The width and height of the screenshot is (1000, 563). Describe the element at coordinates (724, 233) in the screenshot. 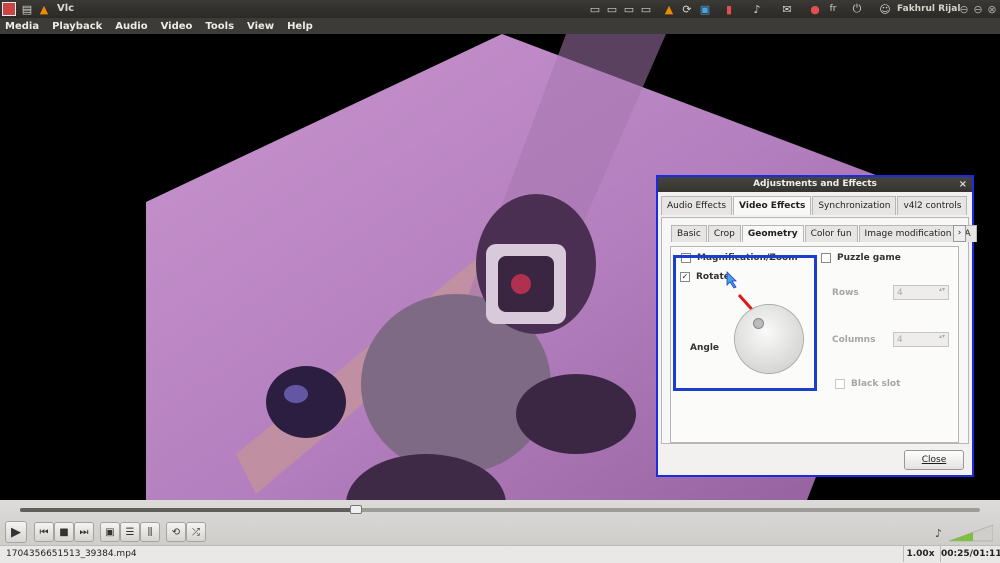

I see `tab-crop: Crop` at that location.